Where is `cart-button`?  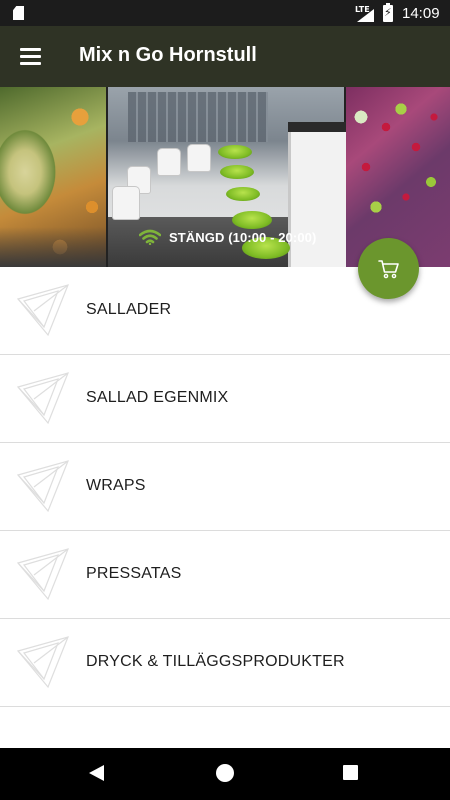 cart-button is located at coordinates (388, 268).